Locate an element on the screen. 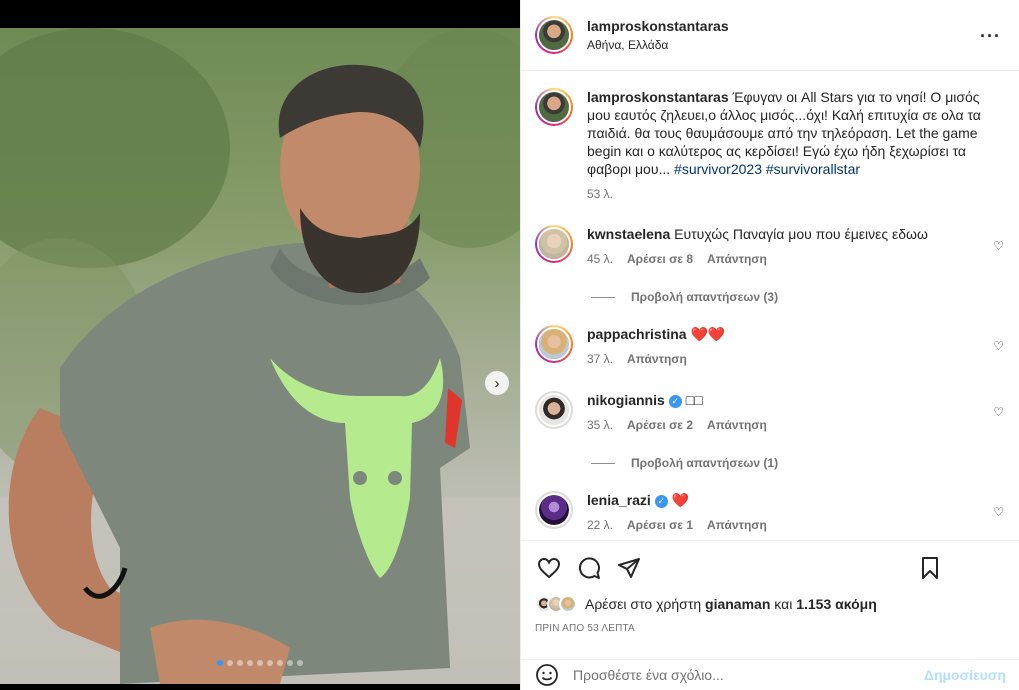 This screenshot has width=1019, height=690. chevron-right-icon: › is located at coordinates (497, 383).